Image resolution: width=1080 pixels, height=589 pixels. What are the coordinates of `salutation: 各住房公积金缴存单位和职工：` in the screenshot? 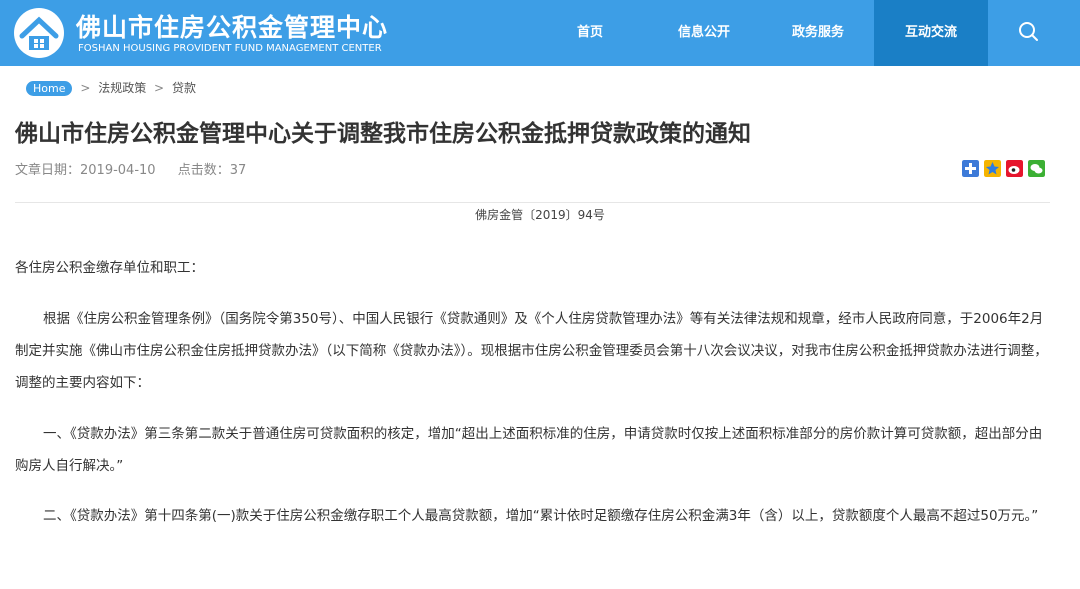 It's located at (109, 268).